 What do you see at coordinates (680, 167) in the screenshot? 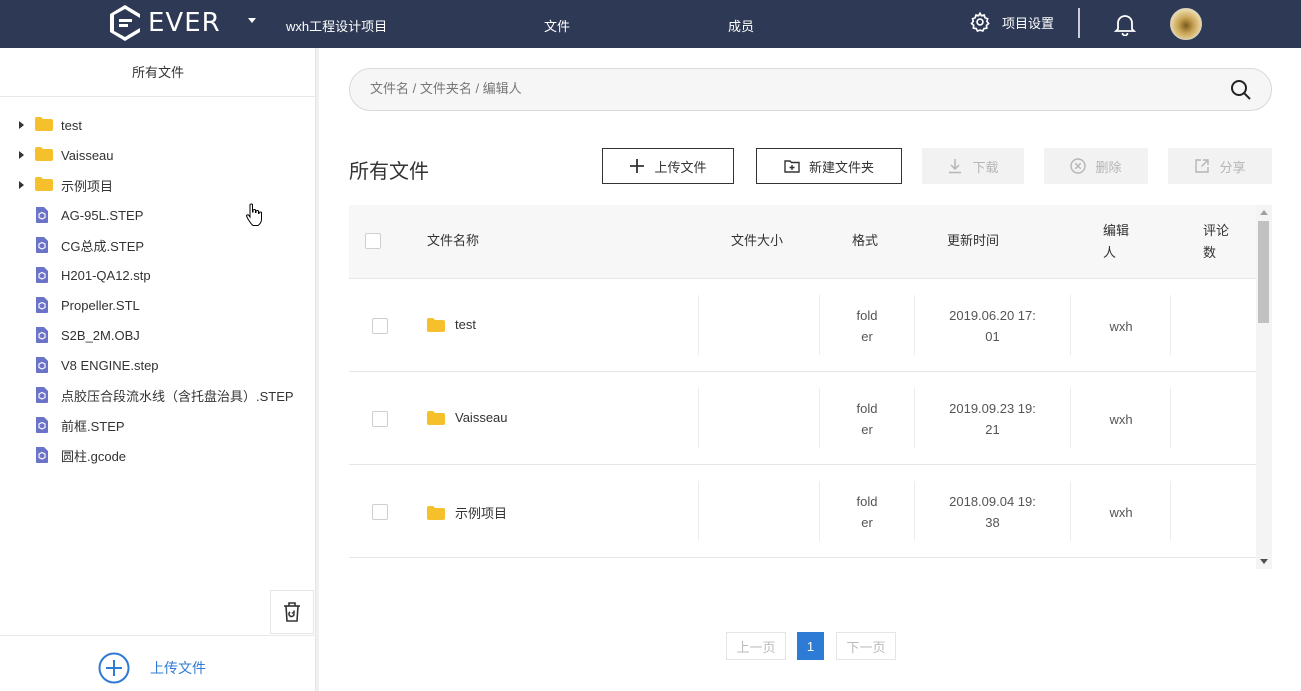
I see `upload-file-label: 上传文件` at bounding box center [680, 167].